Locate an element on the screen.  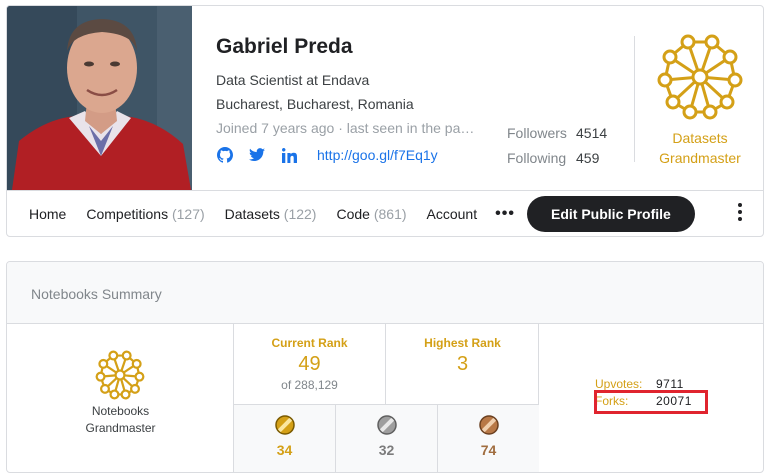
nav-code-label: Code is located at coordinates (353, 213).